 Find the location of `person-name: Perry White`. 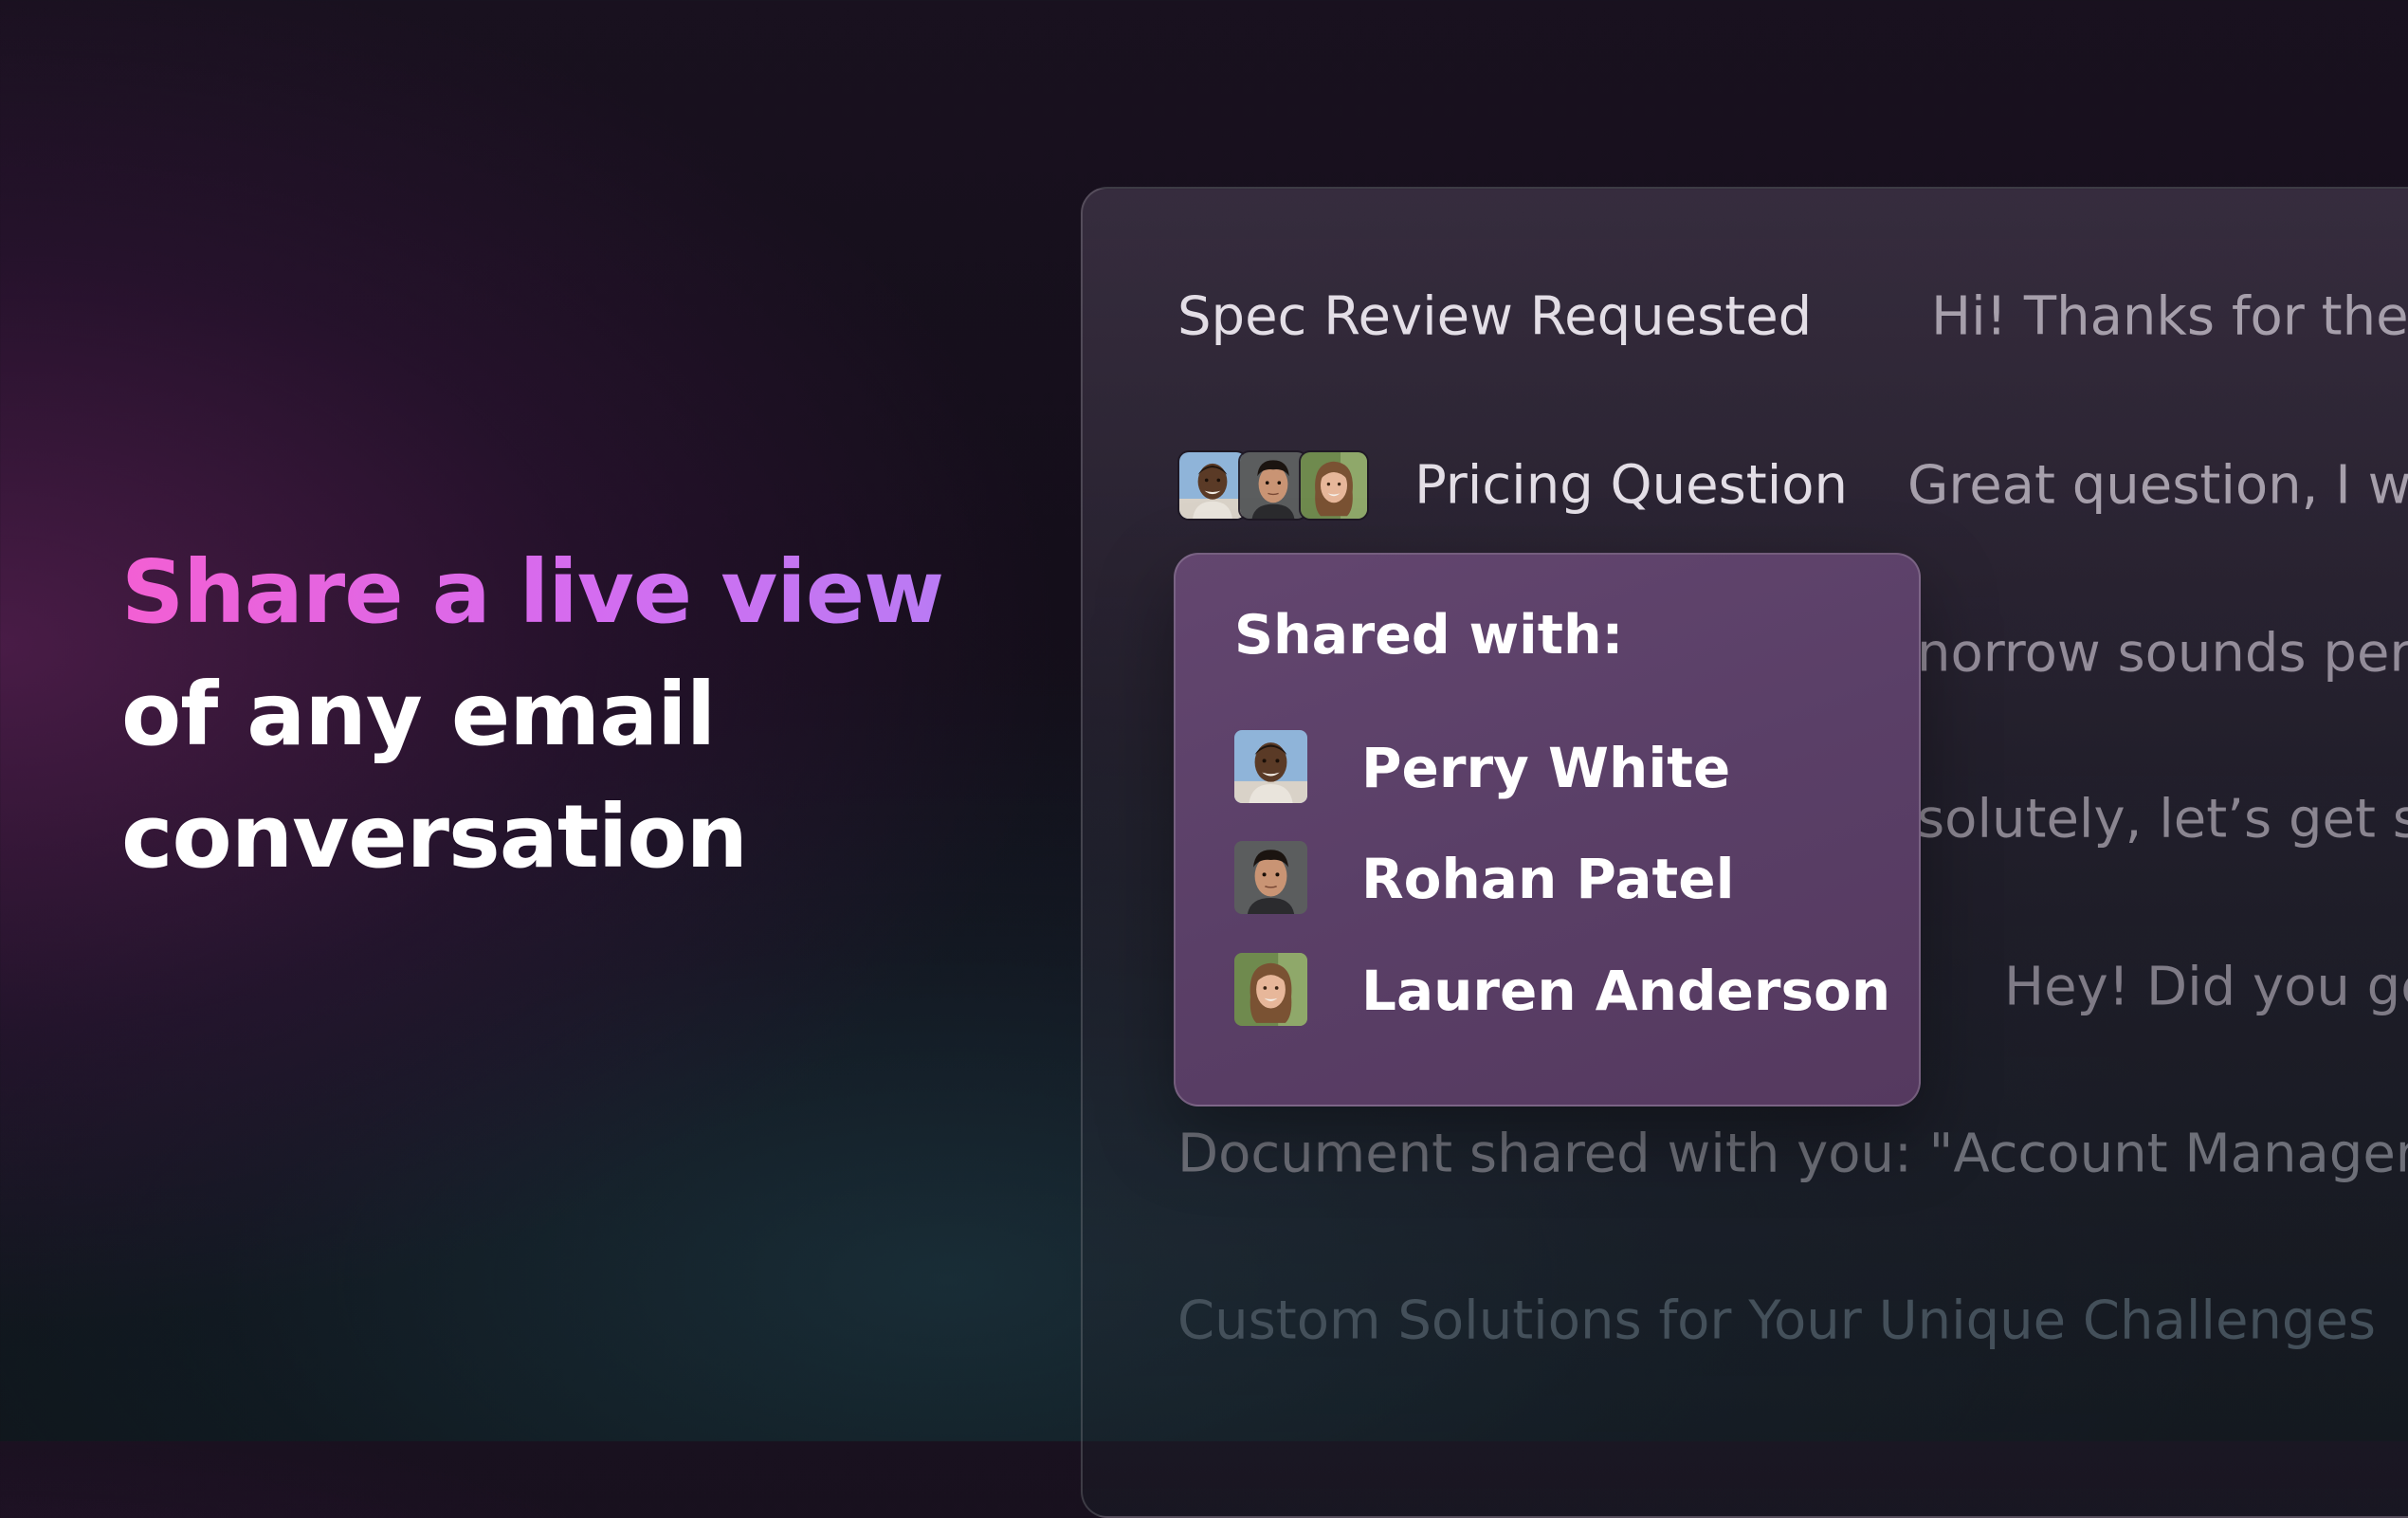

person-name: Perry White is located at coordinates (1546, 768).